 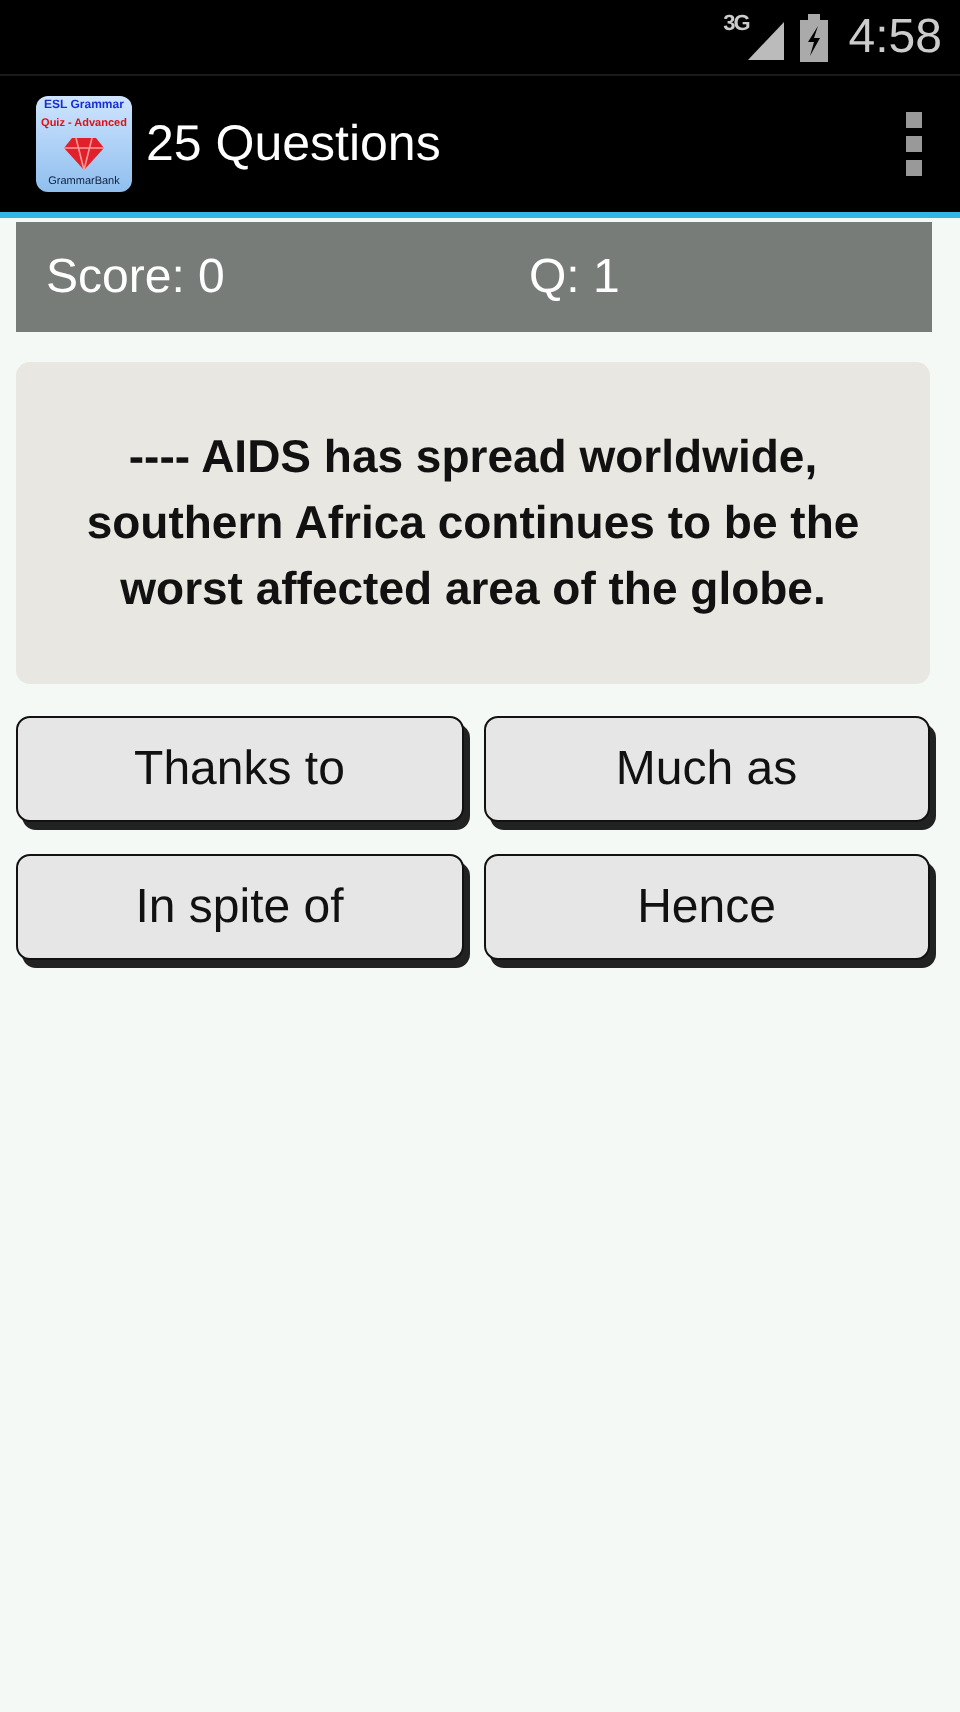 What do you see at coordinates (294, 144) in the screenshot?
I see `screen-title: 25 Questions` at bounding box center [294, 144].